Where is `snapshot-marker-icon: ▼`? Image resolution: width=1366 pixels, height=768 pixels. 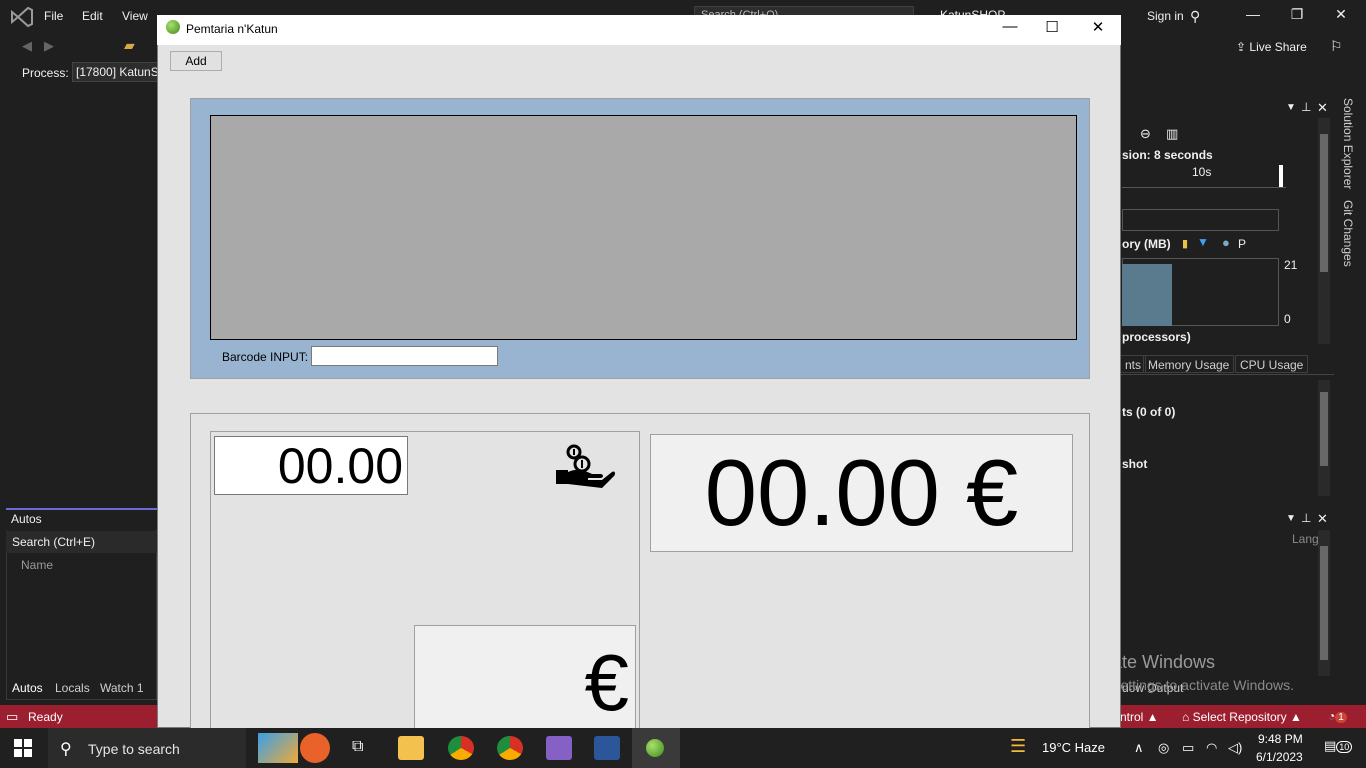
snapshot-marker-icon: ▼ is located at coordinates (1203, 242).